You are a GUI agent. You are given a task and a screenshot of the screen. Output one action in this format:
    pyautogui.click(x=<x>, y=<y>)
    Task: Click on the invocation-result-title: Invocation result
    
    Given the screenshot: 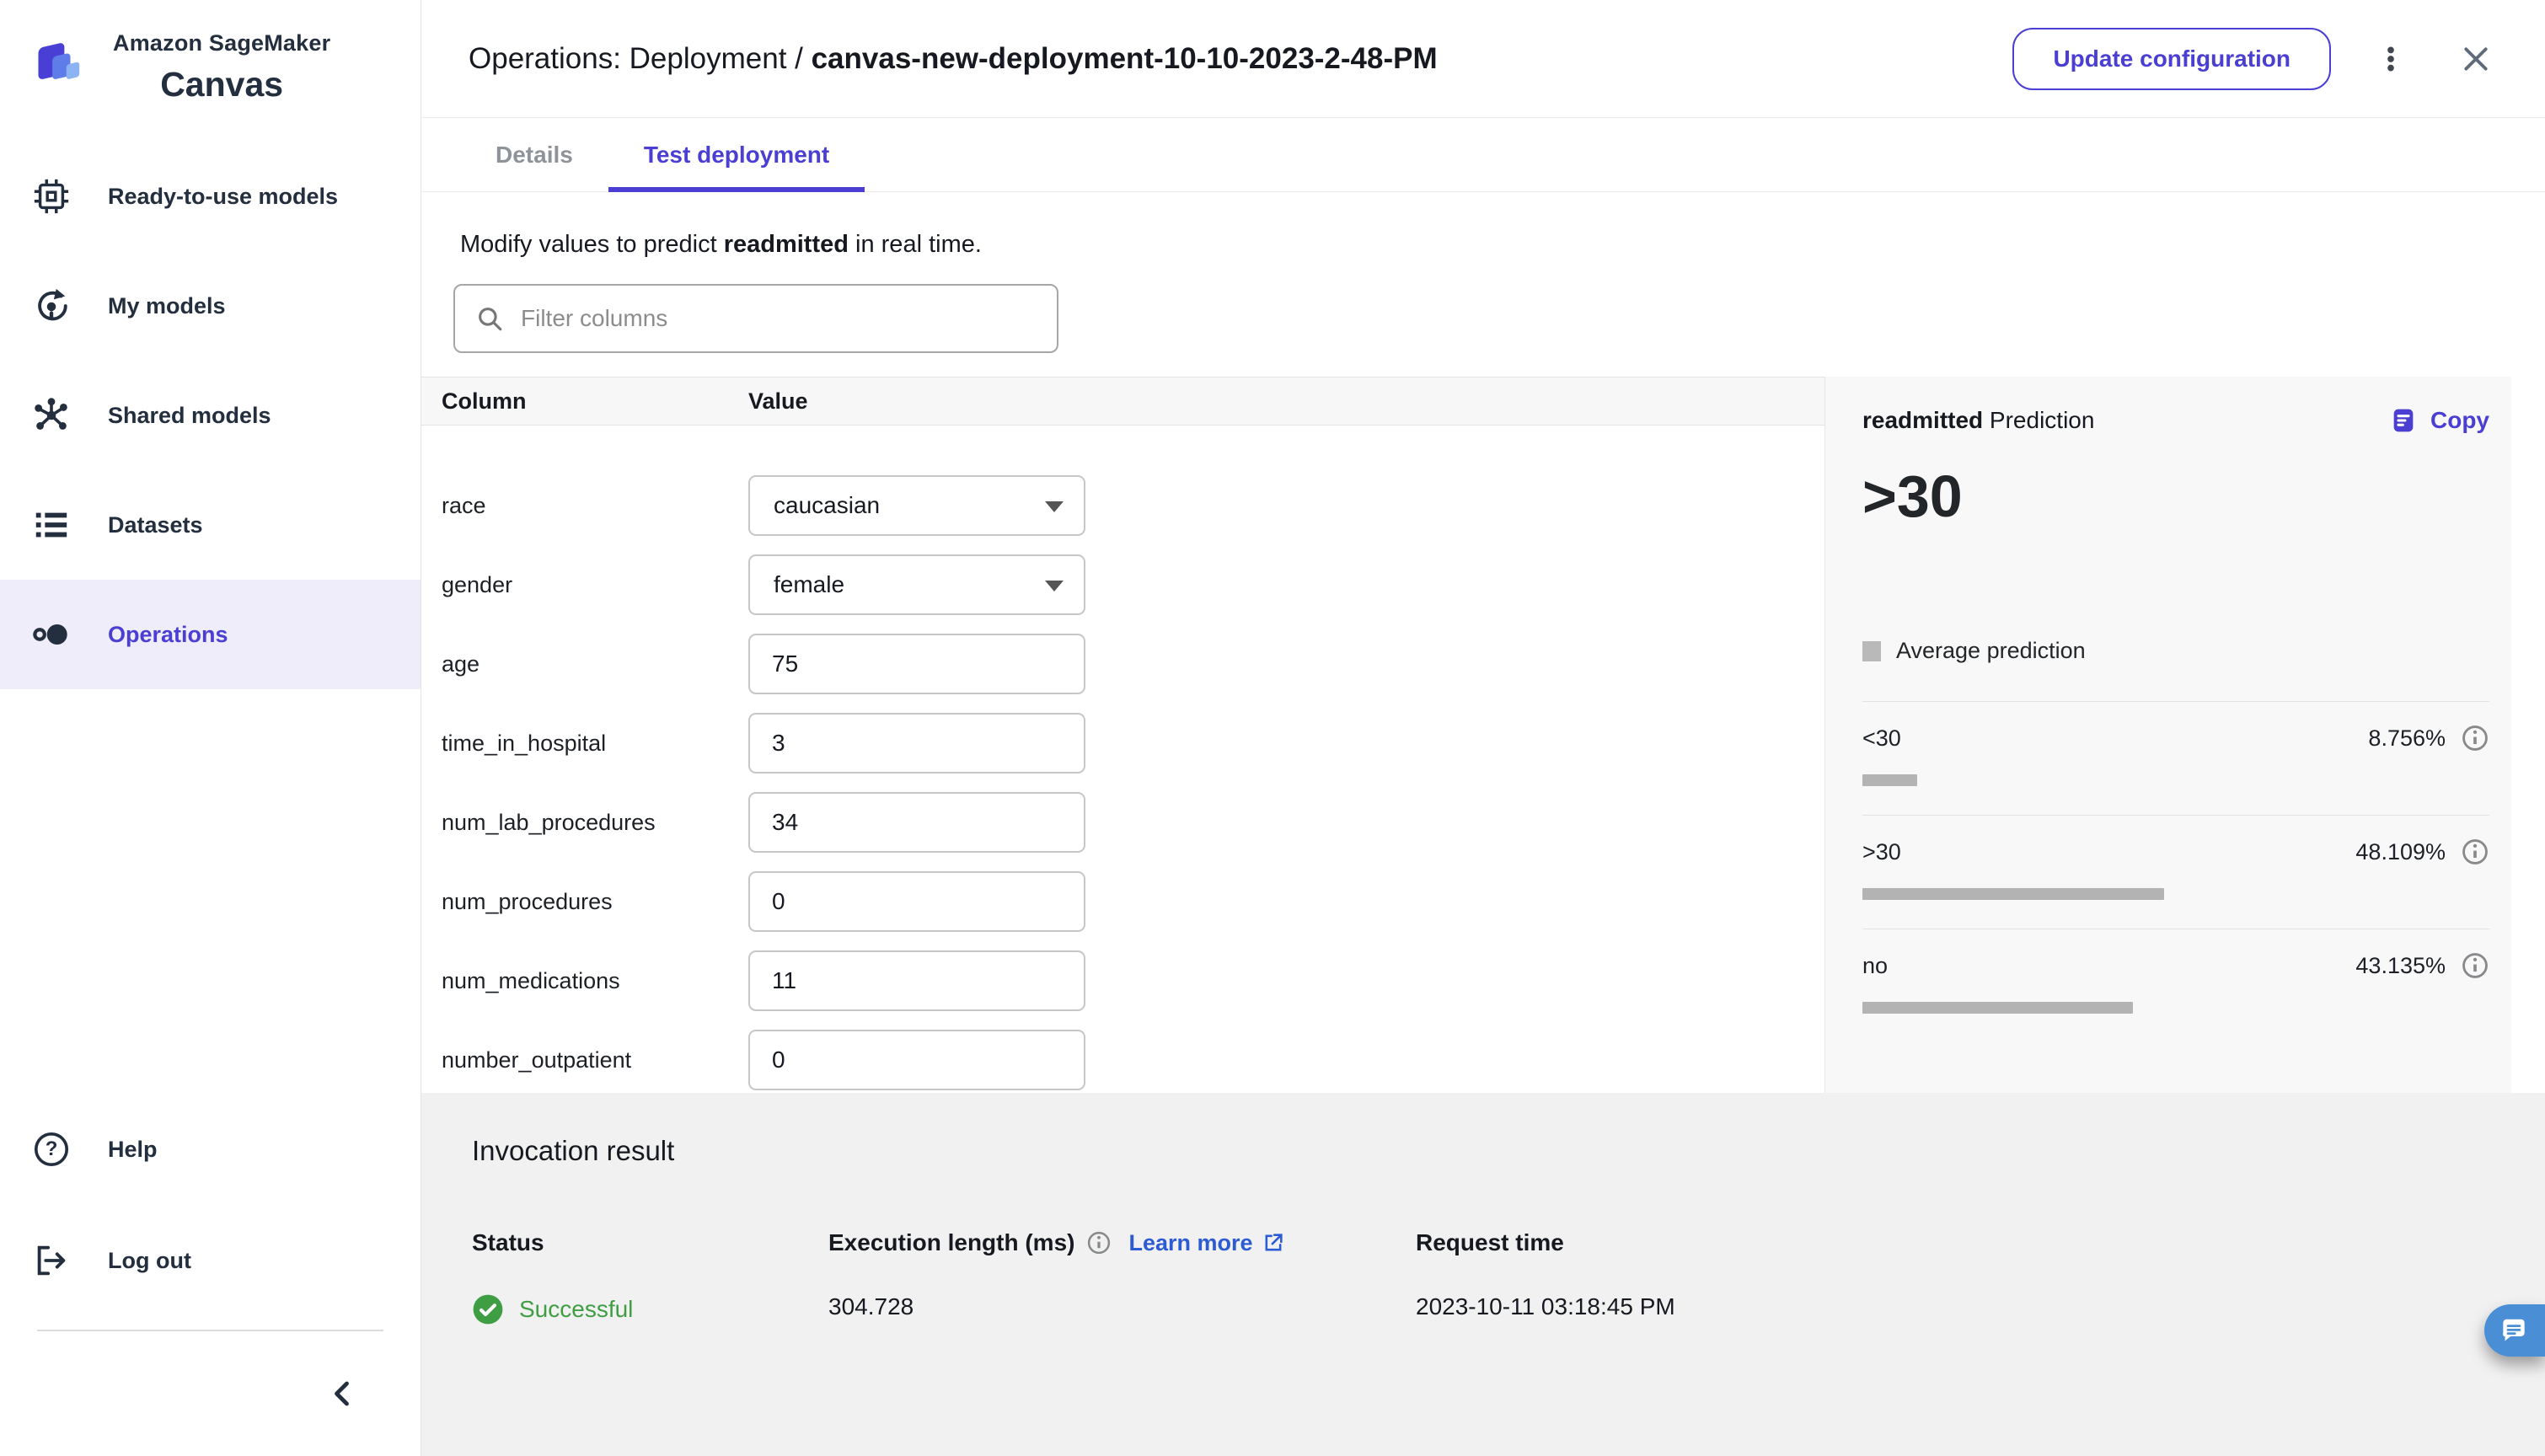 What is the action you would take?
    pyautogui.click(x=573, y=1150)
    